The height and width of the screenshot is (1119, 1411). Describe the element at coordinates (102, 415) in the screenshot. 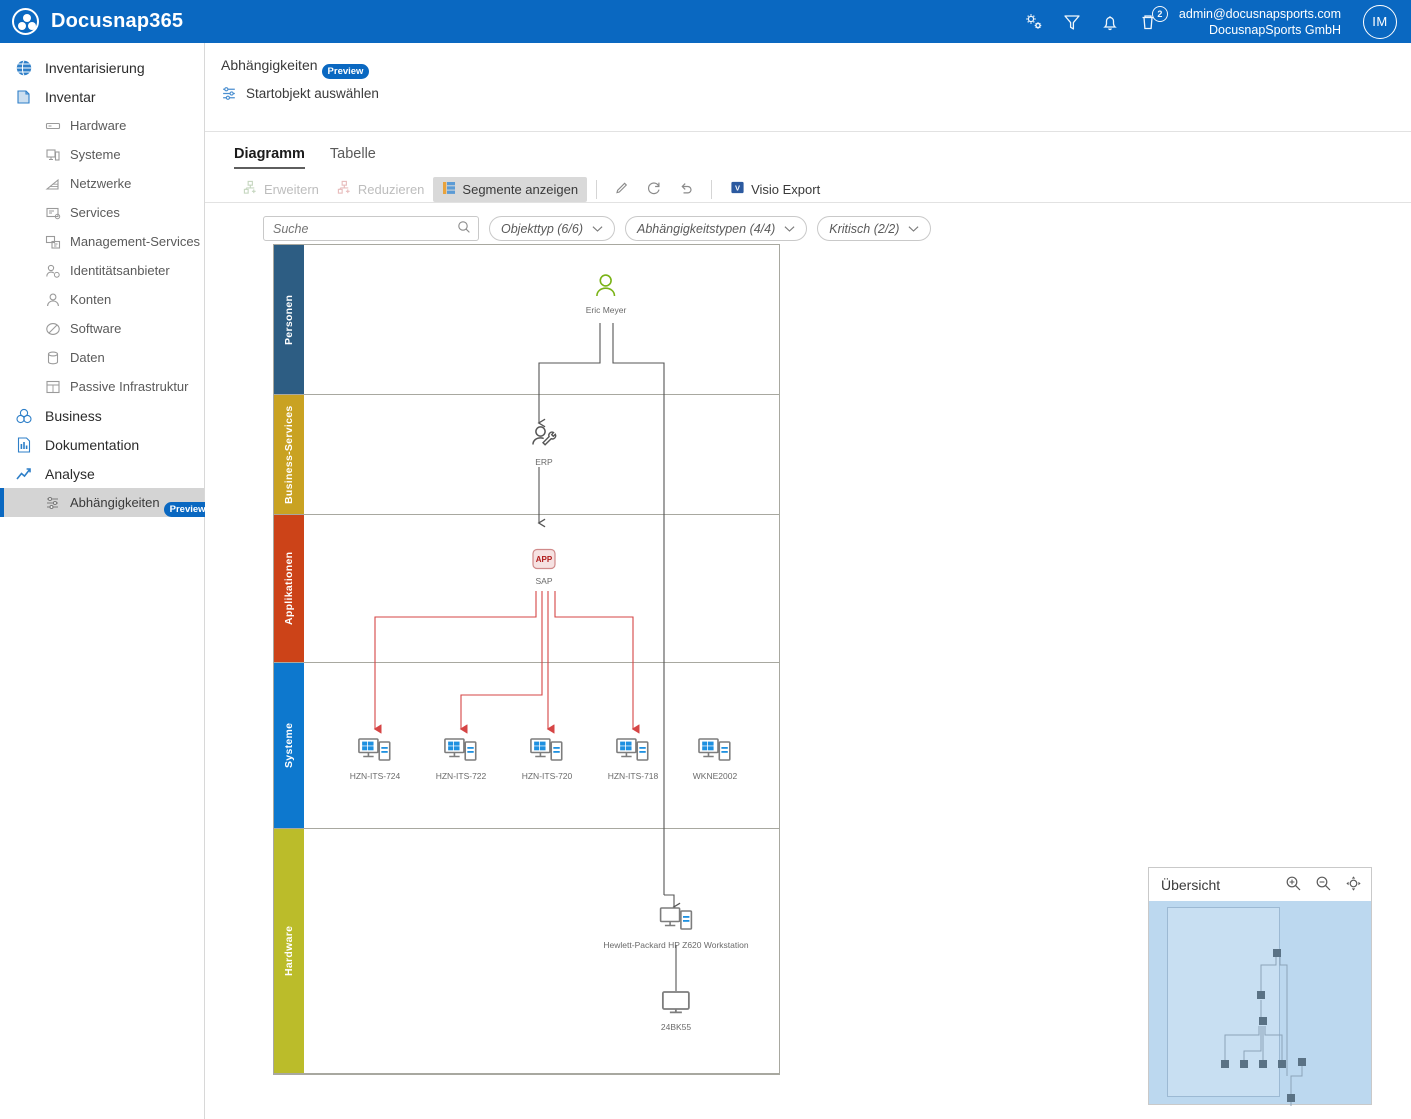

I see `sidebar-item-business: Business` at that location.